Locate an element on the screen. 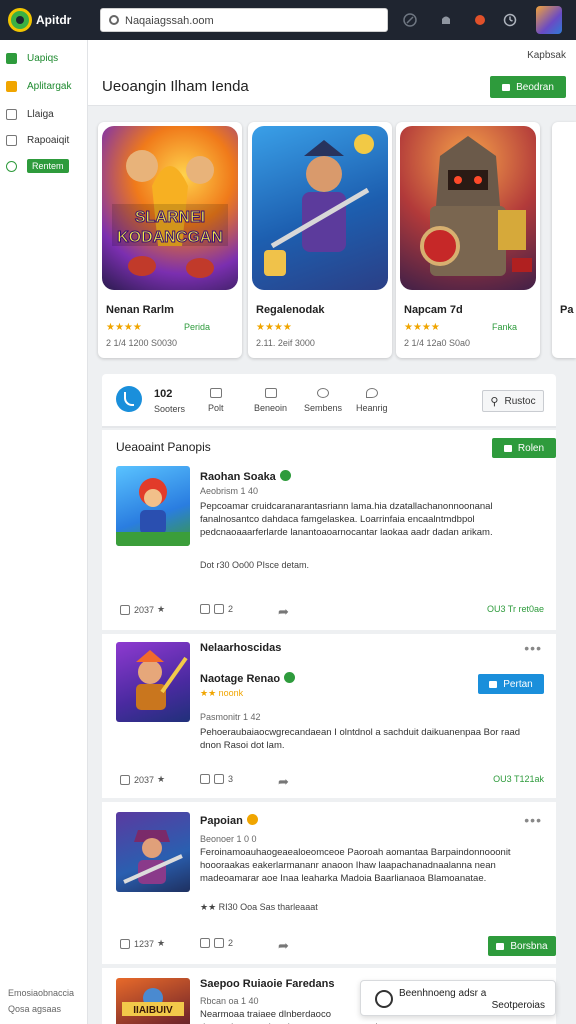 The height and width of the screenshot is (1024, 576). post-meta: Aeobrism 1 40 is located at coordinates (229, 491).